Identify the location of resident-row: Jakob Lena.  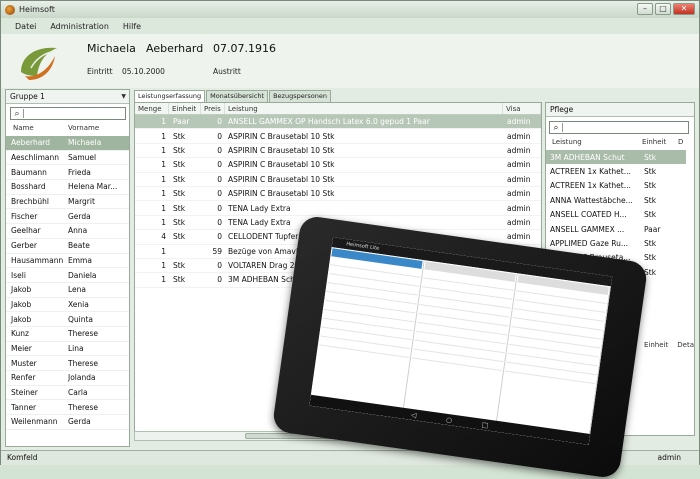
(67, 290).